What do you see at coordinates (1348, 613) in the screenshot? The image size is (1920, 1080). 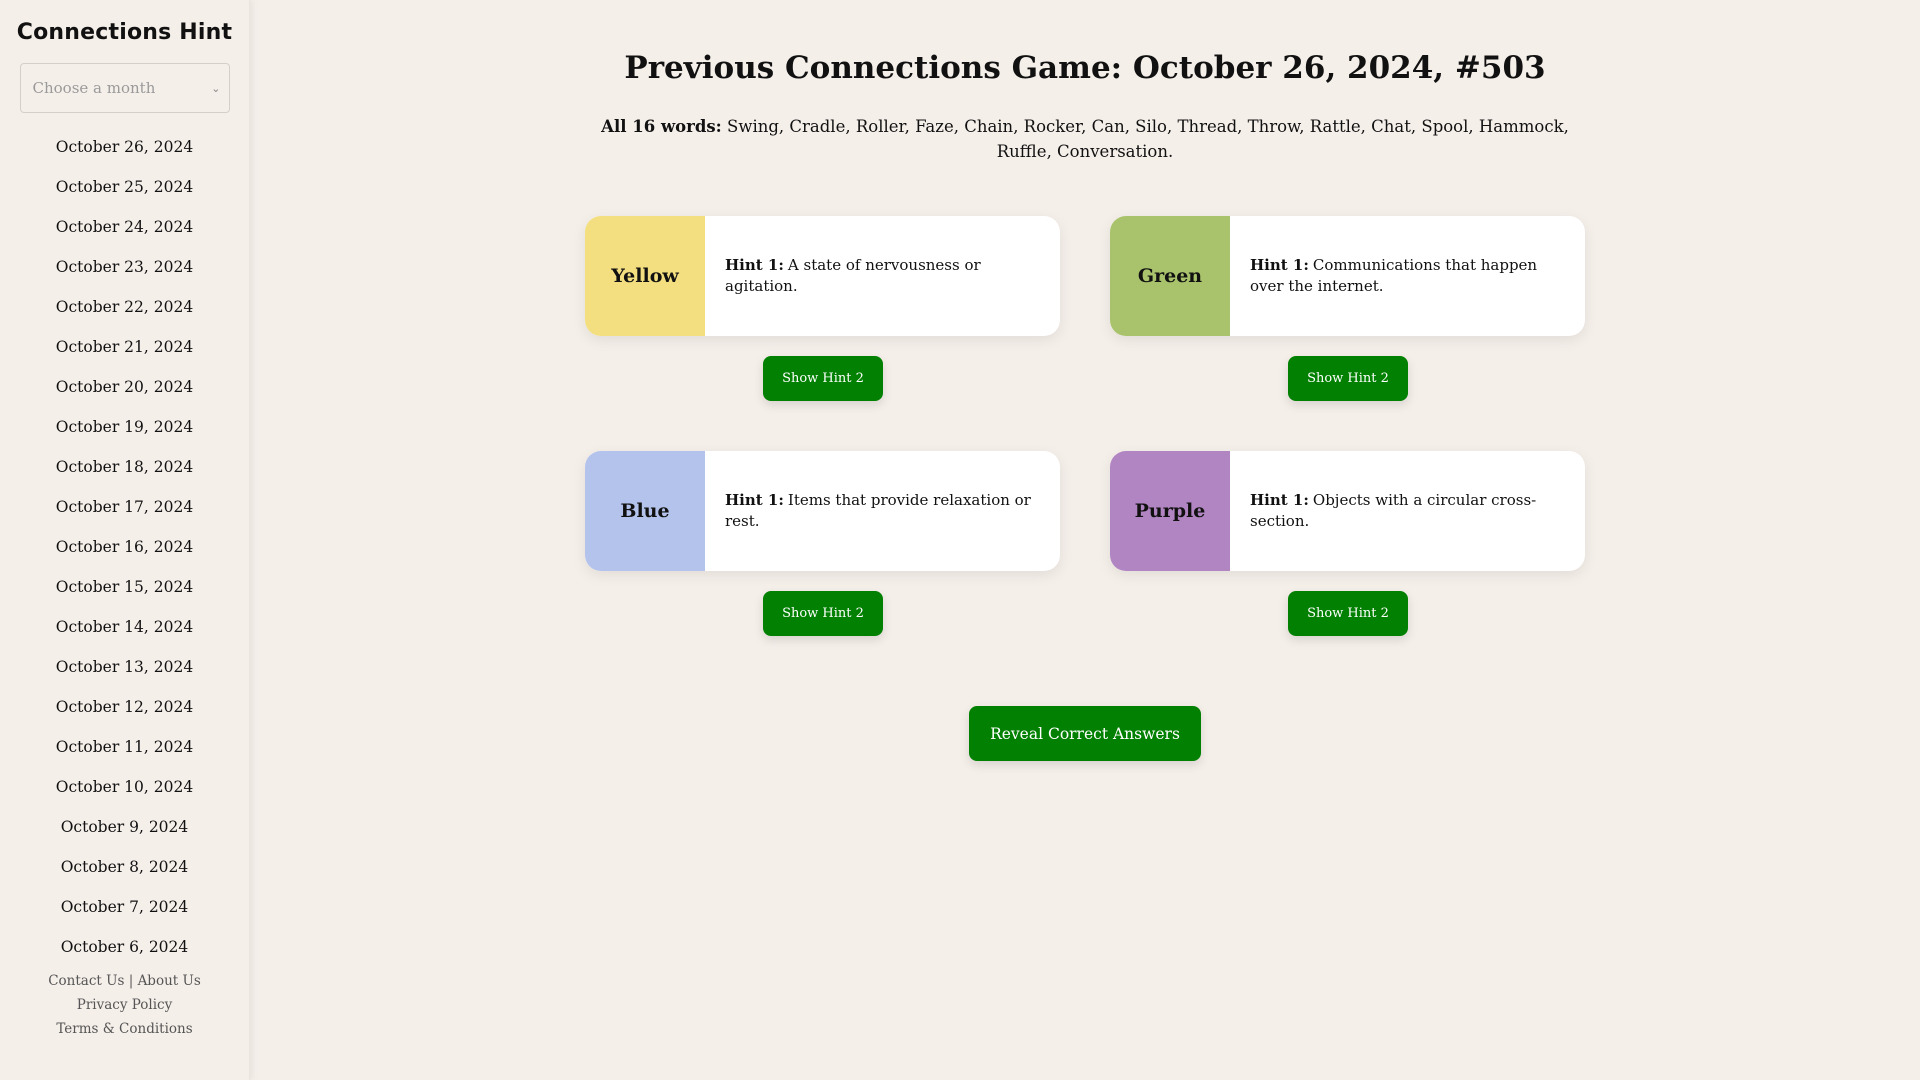 I see `show-hint-2-purple-button: Show Hint 2` at bounding box center [1348, 613].